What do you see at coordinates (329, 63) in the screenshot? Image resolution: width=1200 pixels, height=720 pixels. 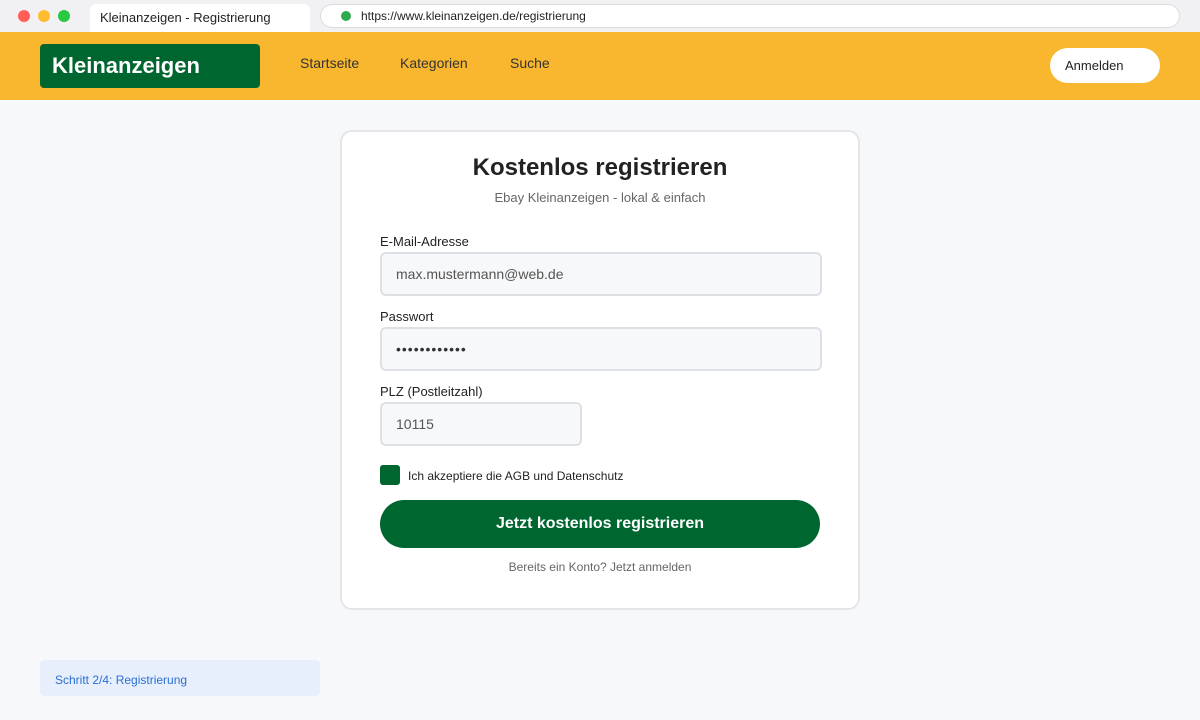 I see `nav-startseite: Startseite` at bounding box center [329, 63].